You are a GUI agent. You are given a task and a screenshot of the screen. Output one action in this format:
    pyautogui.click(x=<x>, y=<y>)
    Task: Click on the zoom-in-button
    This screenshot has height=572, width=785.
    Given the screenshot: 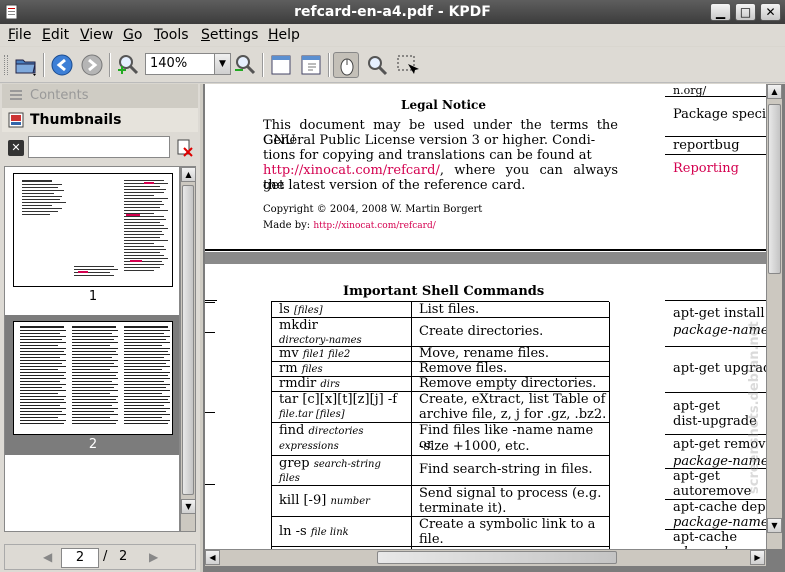 What is the action you would take?
    pyautogui.click(x=128, y=65)
    